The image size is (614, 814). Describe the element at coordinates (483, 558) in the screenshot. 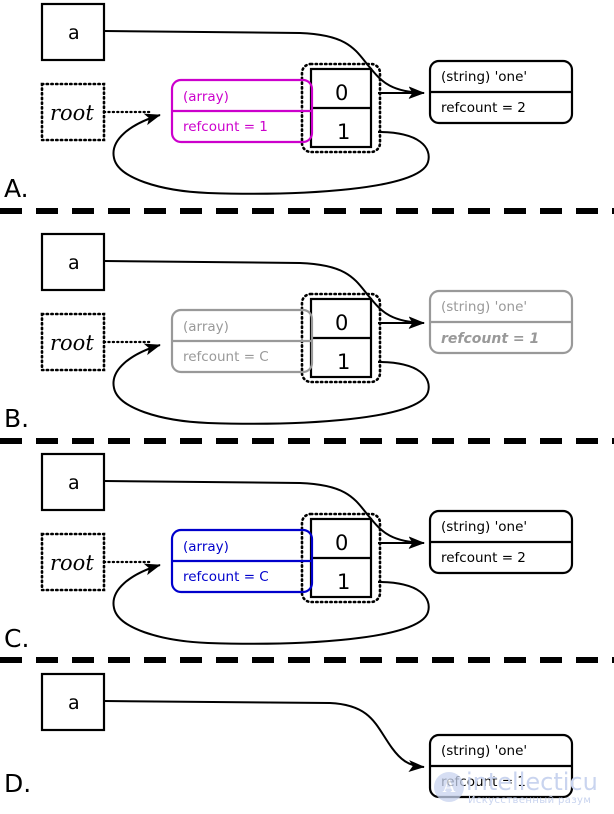

I see `string-refcount-label-c: refcount = 2` at that location.